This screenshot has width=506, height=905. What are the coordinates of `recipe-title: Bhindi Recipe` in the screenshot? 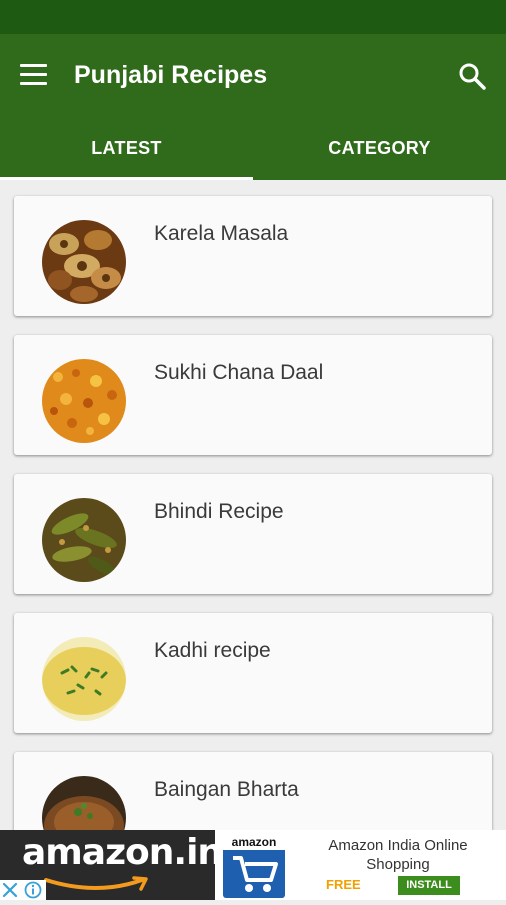 It's located at (219, 511).